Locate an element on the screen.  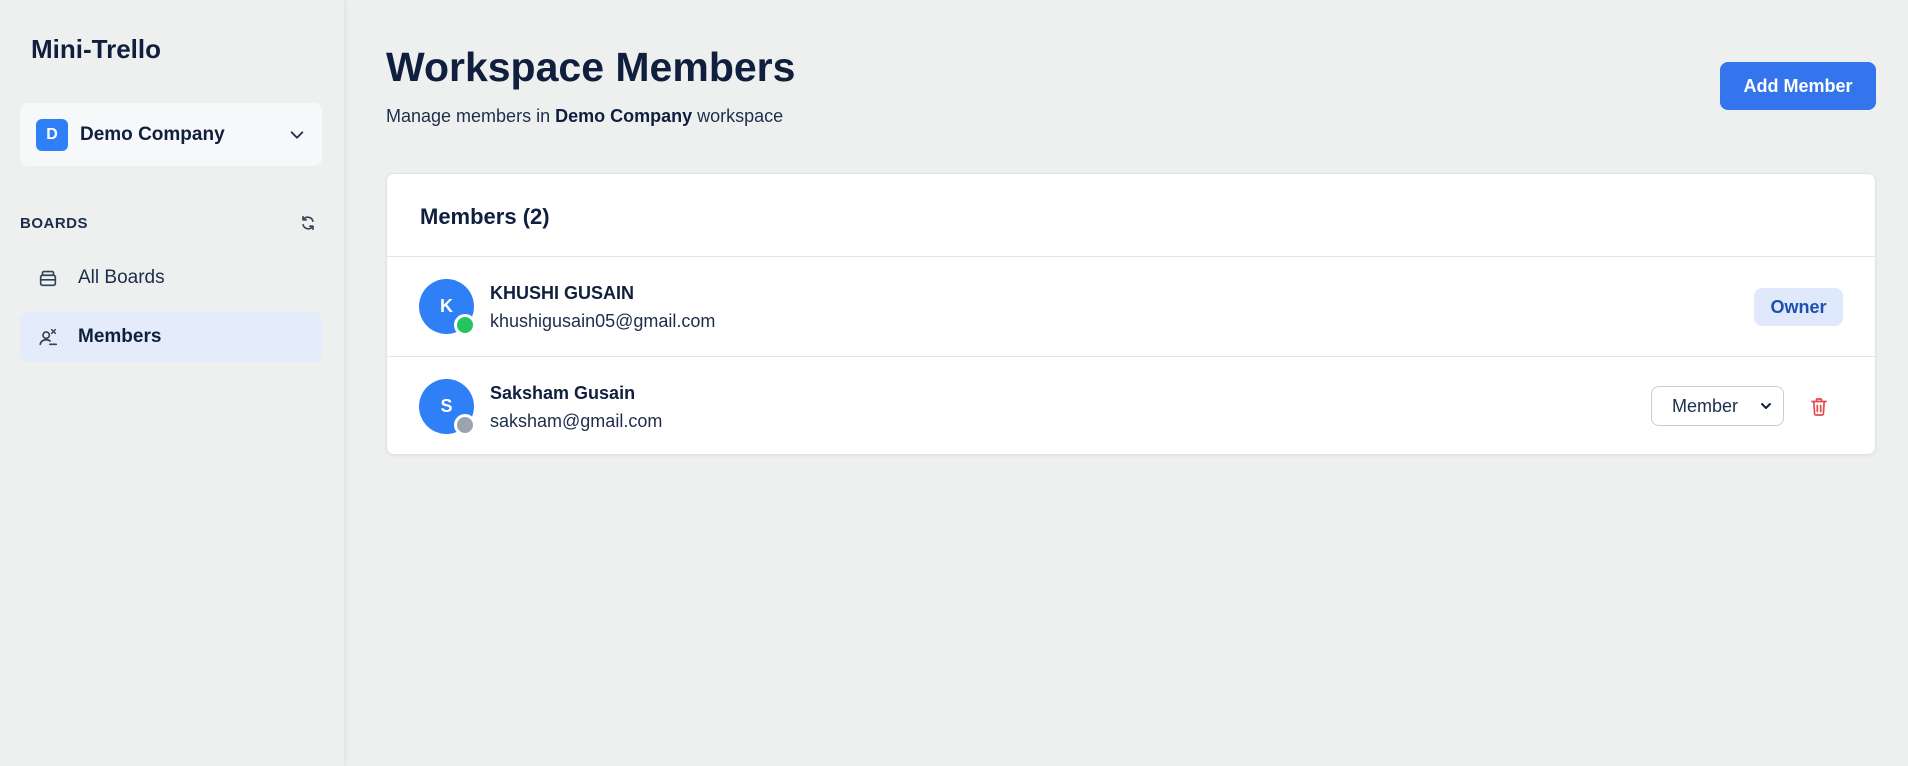
app-title: Mini-Trello is located at coordinates (96, 49).